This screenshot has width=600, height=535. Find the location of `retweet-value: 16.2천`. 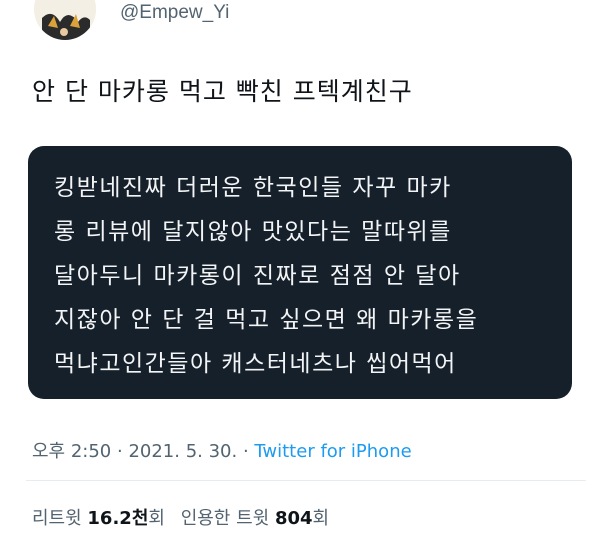

retweet-value: 16.2천 is located at coordinates (118, 518).